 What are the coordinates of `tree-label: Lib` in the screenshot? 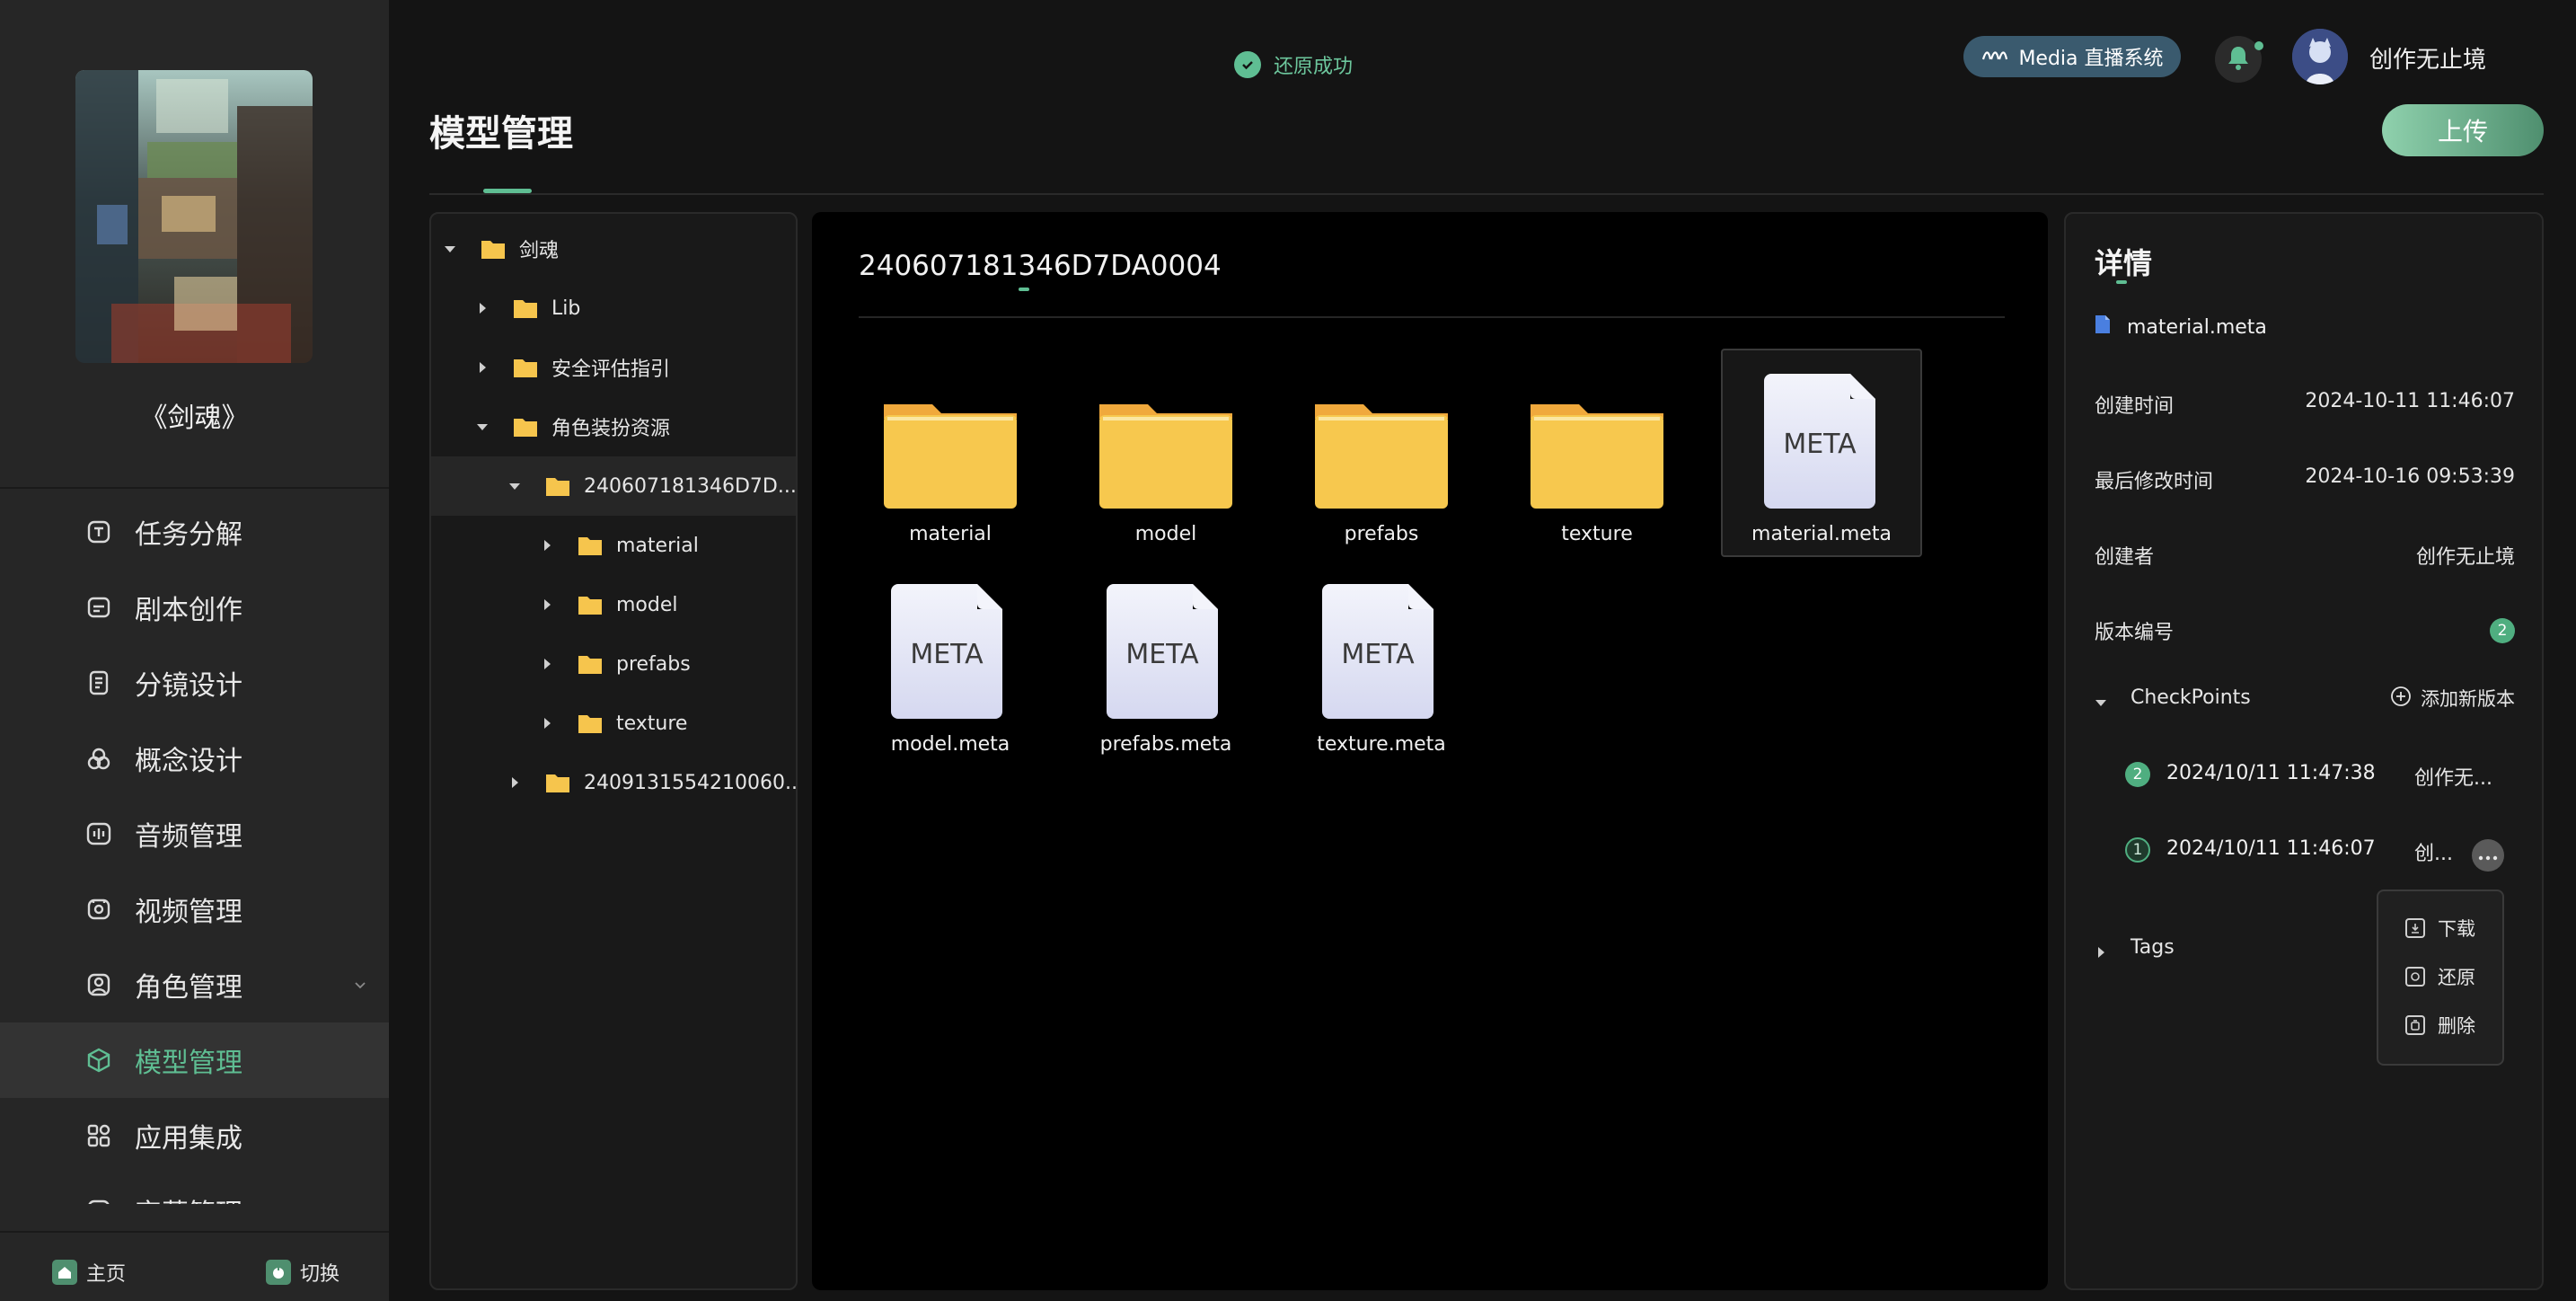 It's located at (566, 308).